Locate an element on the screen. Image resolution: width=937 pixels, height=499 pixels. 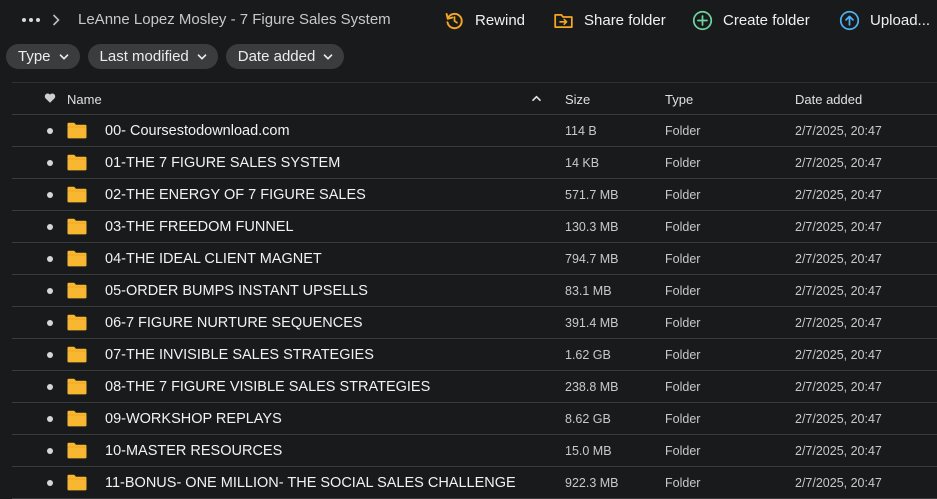
share-folder-button: Share folder is located at coordinates (609, 20).